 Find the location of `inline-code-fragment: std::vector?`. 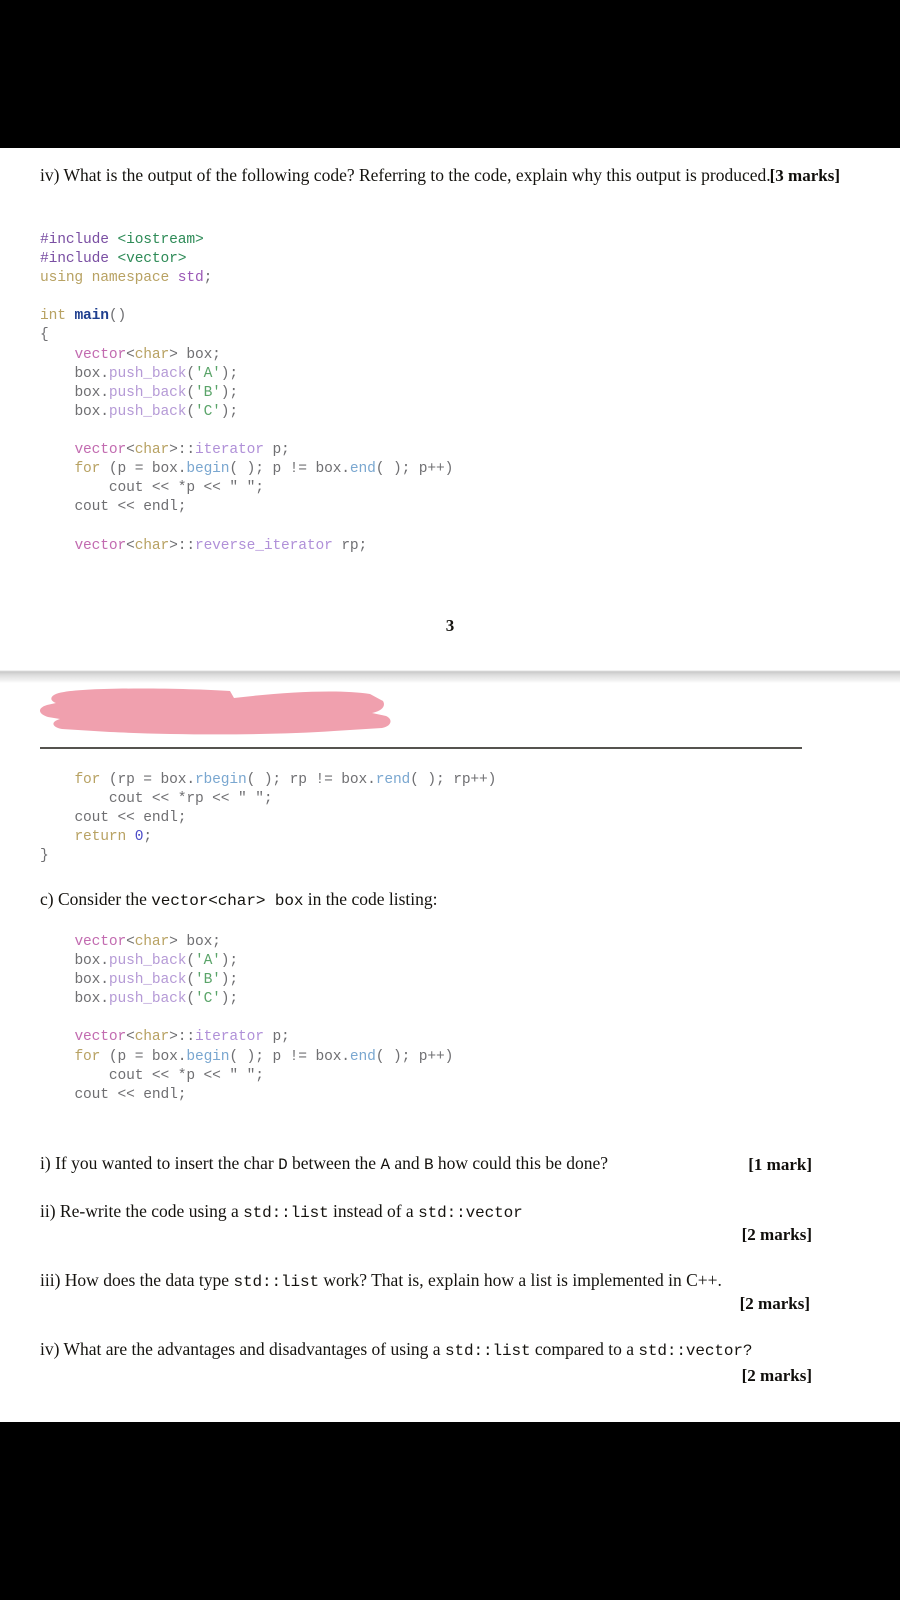

inline-code-fragment: std::vector? is located at coordinates (695, 1351).